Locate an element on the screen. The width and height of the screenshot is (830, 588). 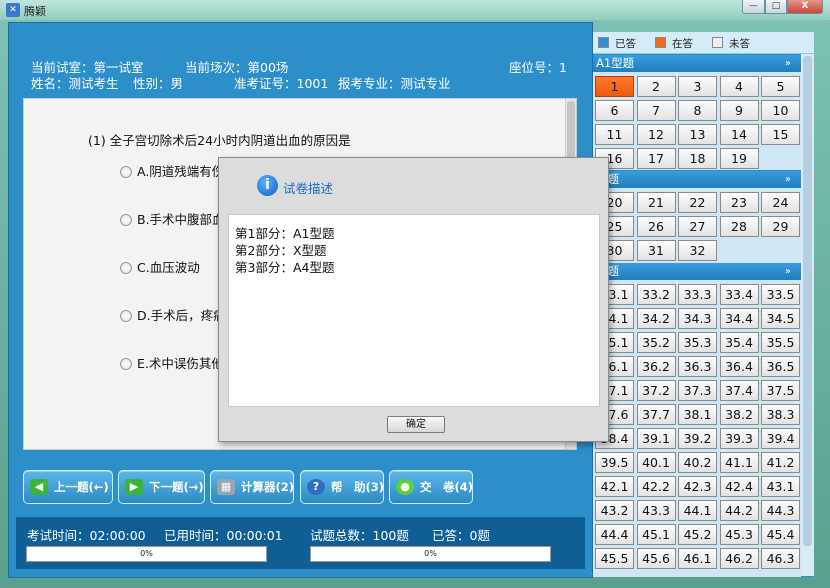
question-number-button: 35.2 is located at coordinates (656, 342).